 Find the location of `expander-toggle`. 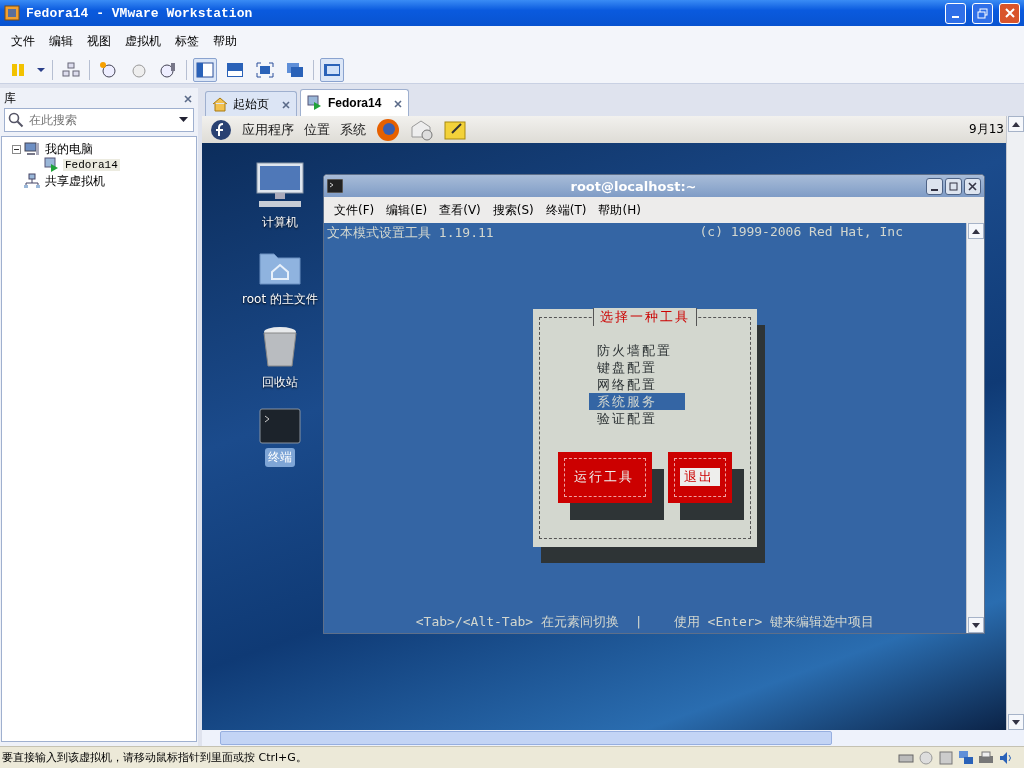

expander-toggle is located at coordinates (16, 149).